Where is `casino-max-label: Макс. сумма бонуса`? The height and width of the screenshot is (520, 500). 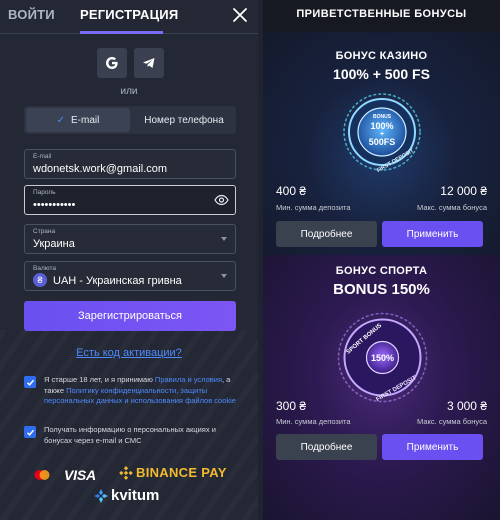 casino-max-label: Макс. сумма бонуса is located at coordinates (452, 207).